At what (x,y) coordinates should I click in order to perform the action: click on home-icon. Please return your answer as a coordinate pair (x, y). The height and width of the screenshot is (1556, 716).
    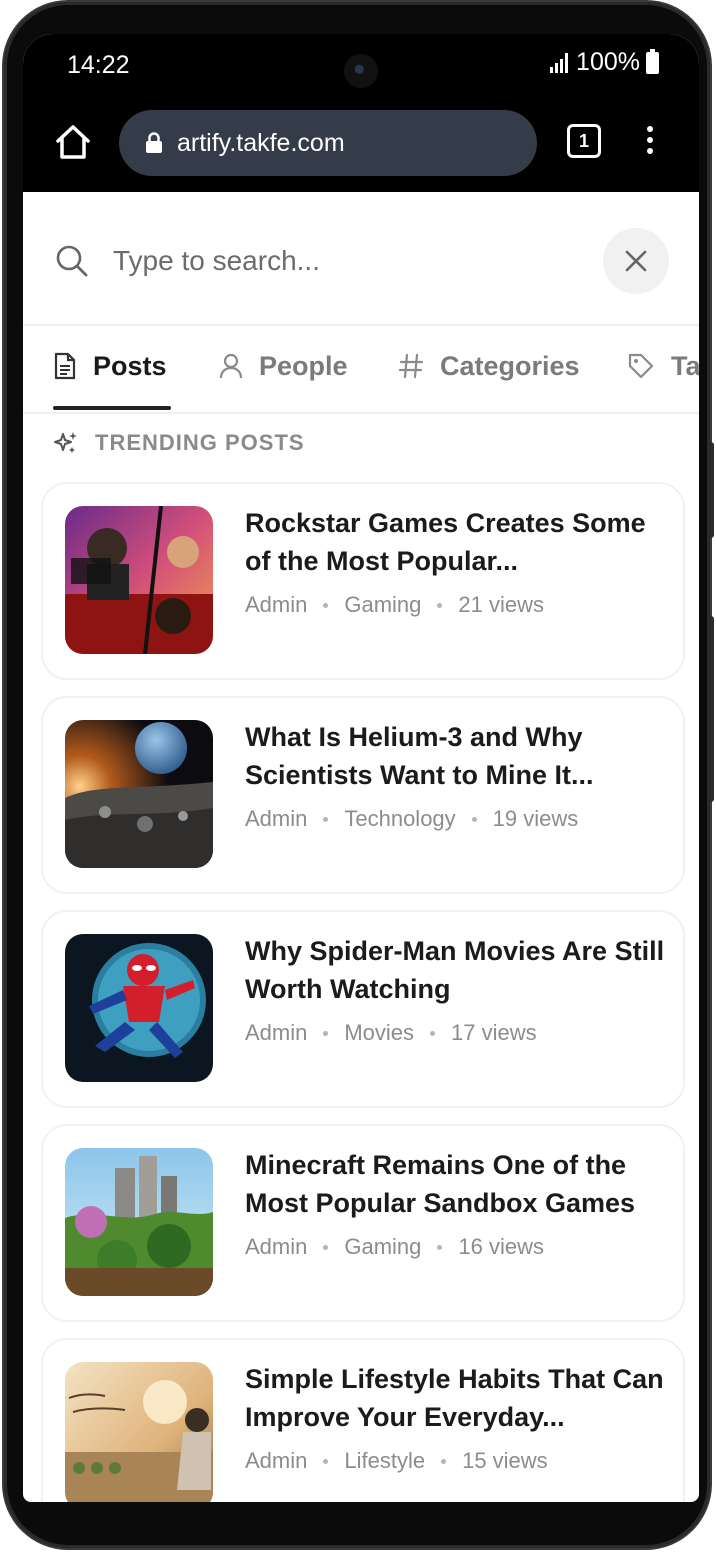
    Looking at the image, I should click on (73, 142).